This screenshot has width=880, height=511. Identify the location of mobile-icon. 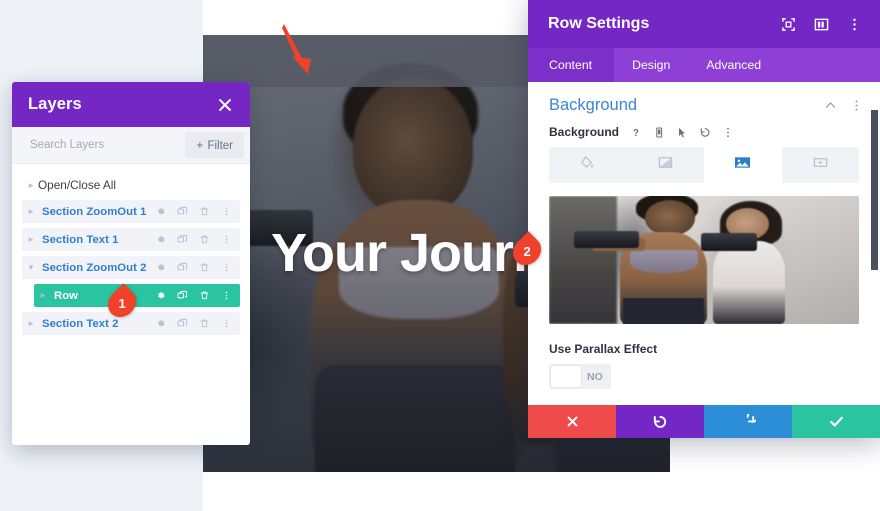
(659, 132).